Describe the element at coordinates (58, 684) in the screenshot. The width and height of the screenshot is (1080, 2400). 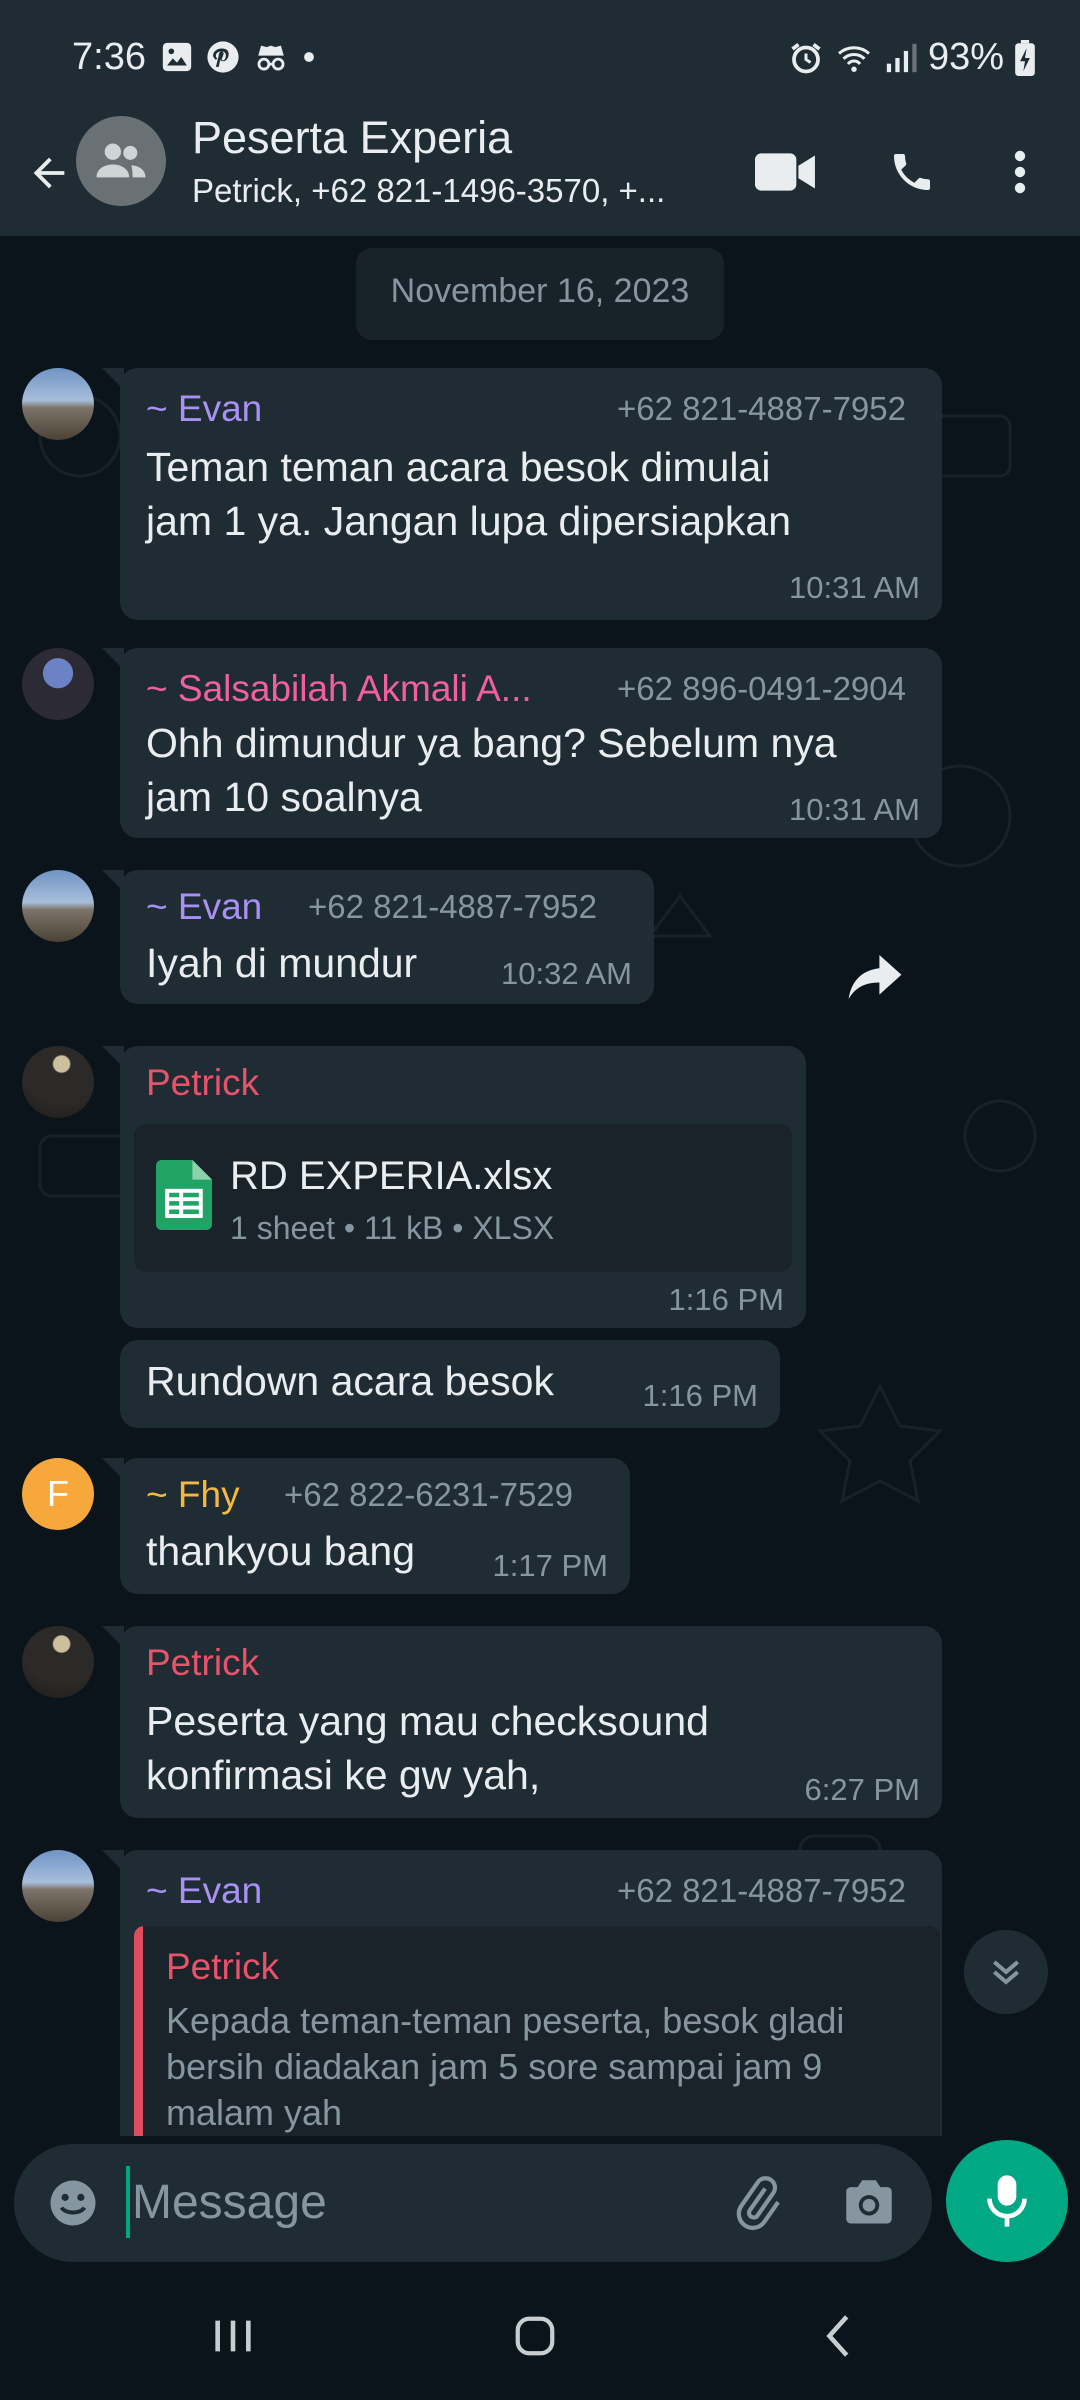
I see `avatar-salsabilah` at that location.